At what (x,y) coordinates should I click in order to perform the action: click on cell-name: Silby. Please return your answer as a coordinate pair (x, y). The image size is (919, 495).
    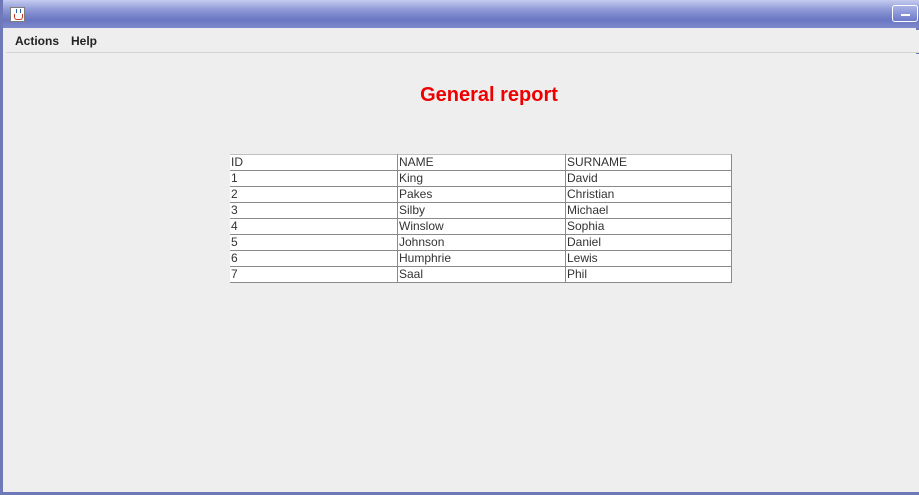
    Looking at the image, I should click on (481, 210).